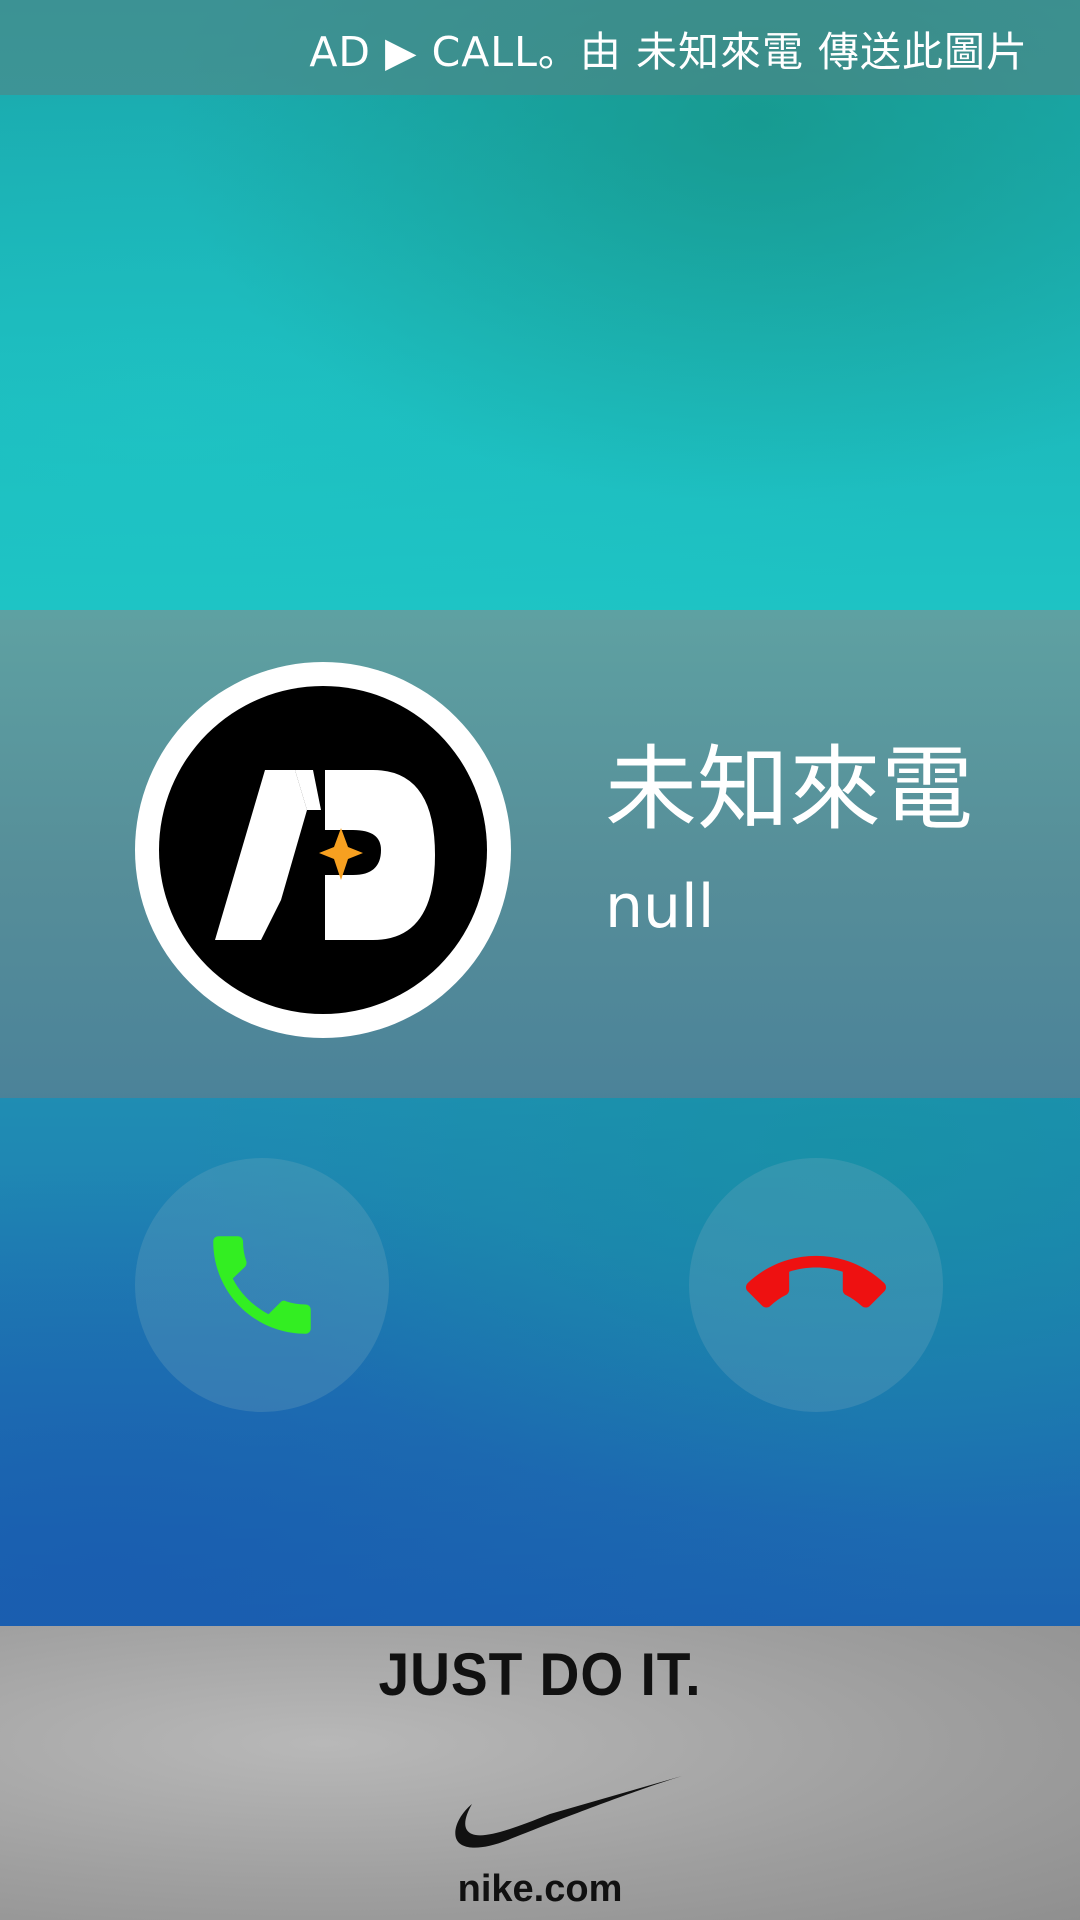  What do you see at coordinates (568, 1812) in the screenshot?
I see `nike-swoosh-icon` at bounding box center [568, 1812].